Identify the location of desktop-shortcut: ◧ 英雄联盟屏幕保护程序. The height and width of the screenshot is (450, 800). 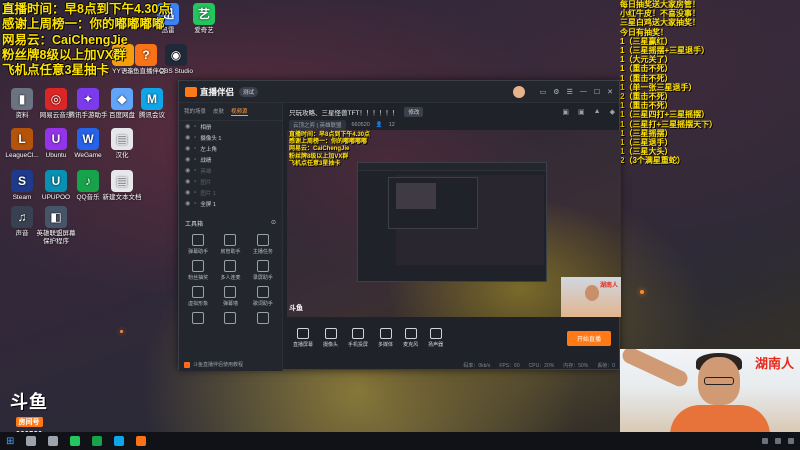
(56, 226).